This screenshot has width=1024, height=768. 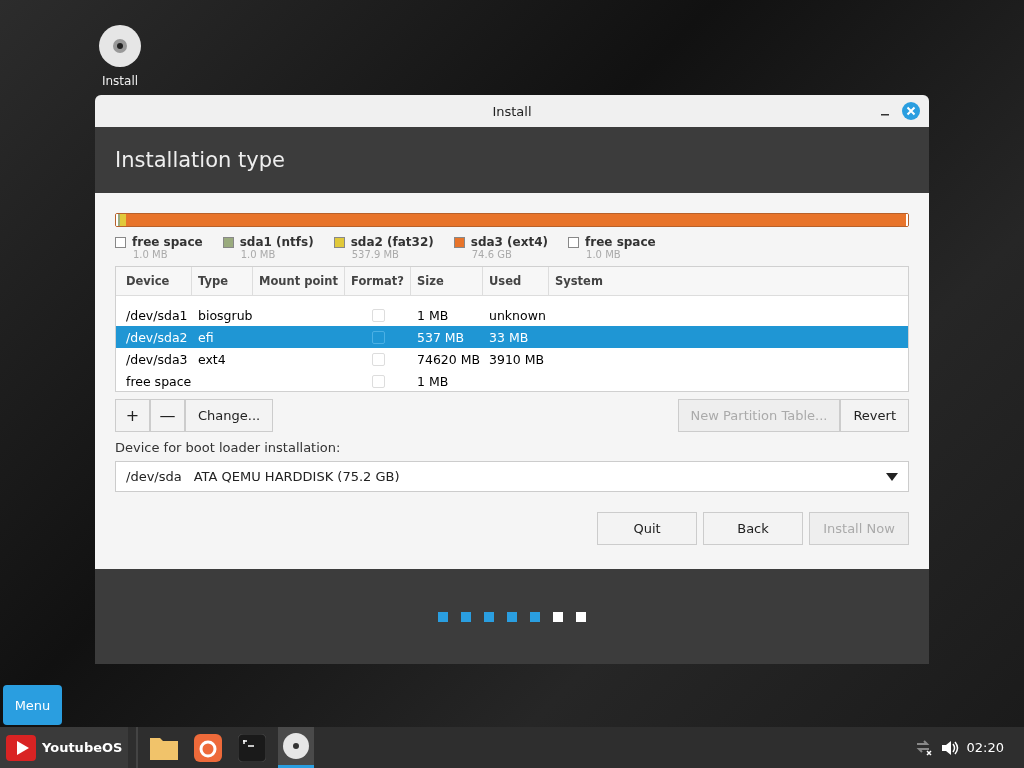 What do you see at coordinates (447, 281) in the screenshot?
I see `column-header: Size` at bounding box center [447, 281].